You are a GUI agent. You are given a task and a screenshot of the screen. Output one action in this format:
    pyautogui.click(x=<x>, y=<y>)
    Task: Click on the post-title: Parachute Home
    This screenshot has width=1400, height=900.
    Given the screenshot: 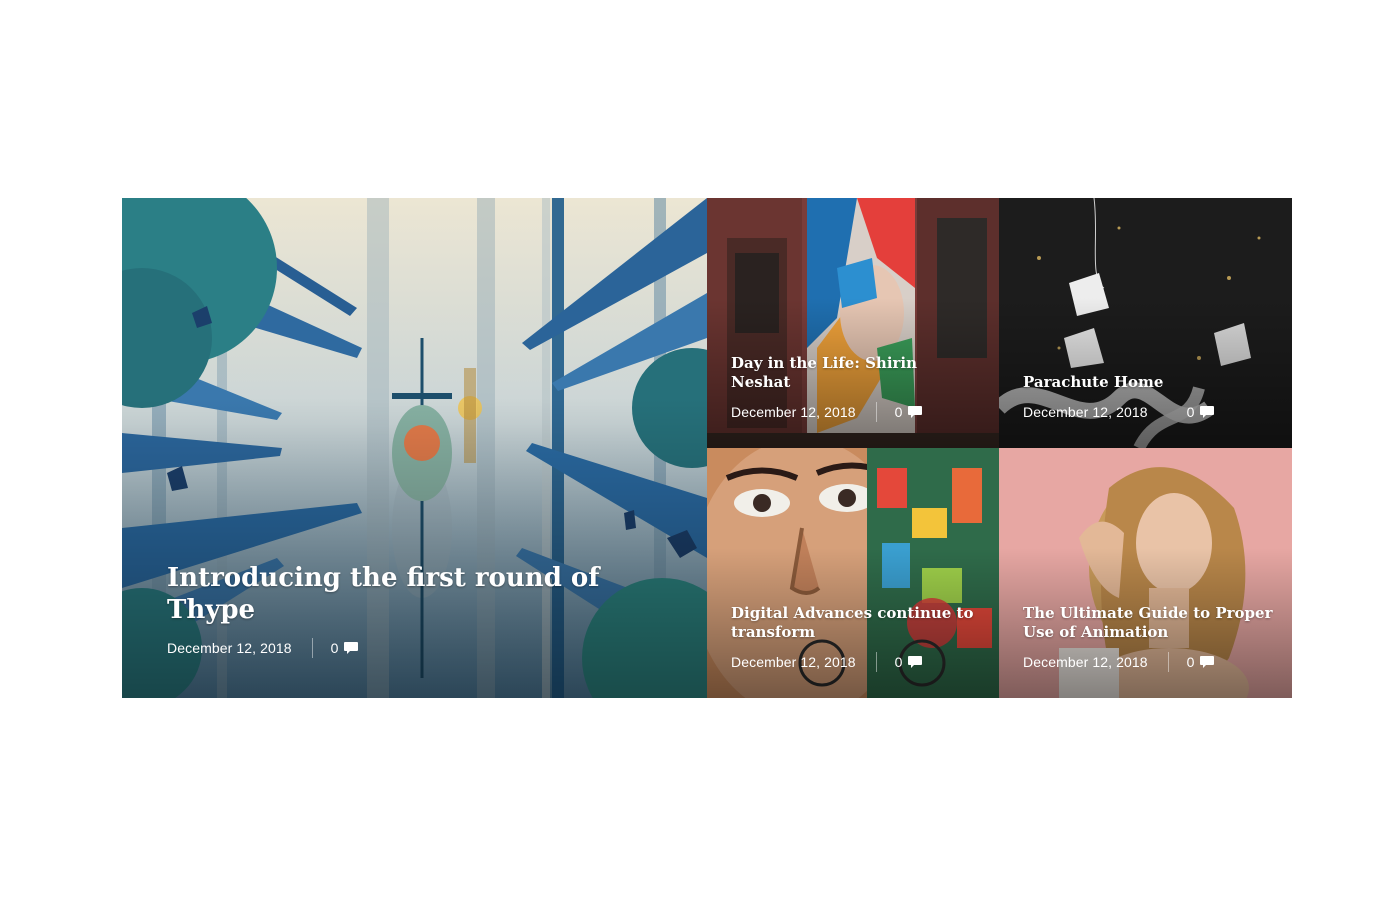 What is the action you would take?
    pyautogui.click(x=1148, y=382)
    